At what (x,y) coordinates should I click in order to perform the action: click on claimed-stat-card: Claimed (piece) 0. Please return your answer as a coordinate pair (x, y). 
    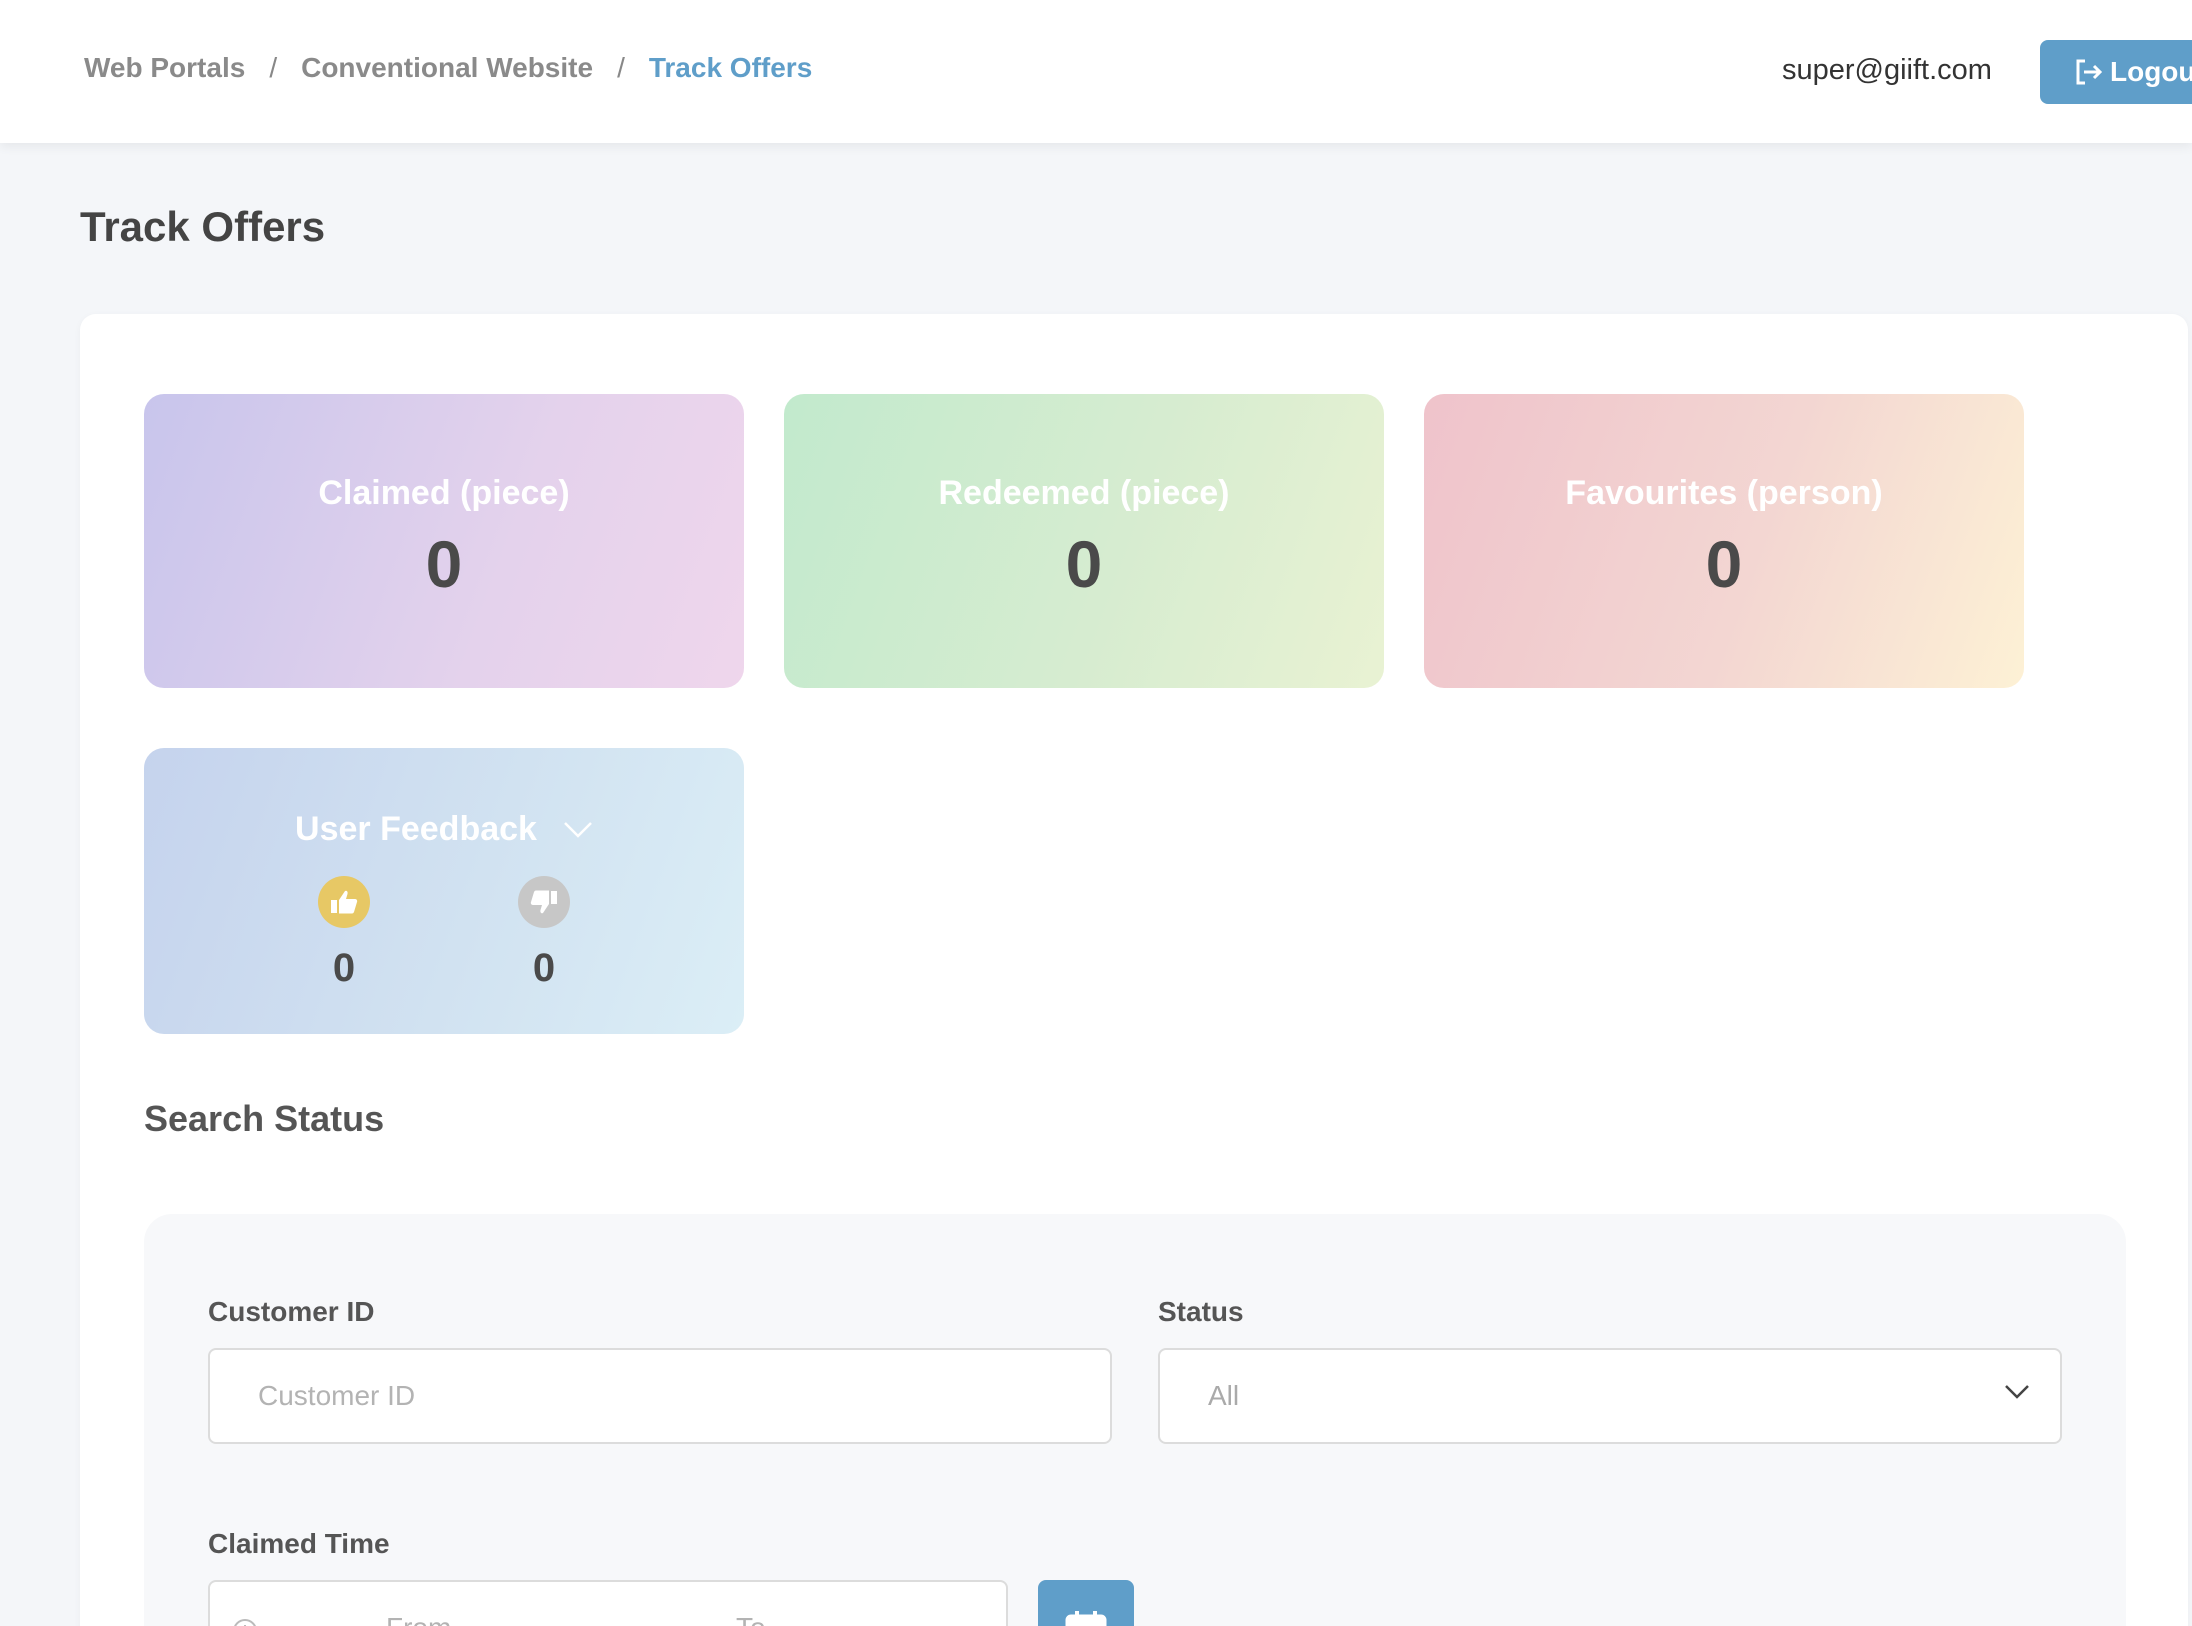
    Looking at the image, I should click on (444, 541).